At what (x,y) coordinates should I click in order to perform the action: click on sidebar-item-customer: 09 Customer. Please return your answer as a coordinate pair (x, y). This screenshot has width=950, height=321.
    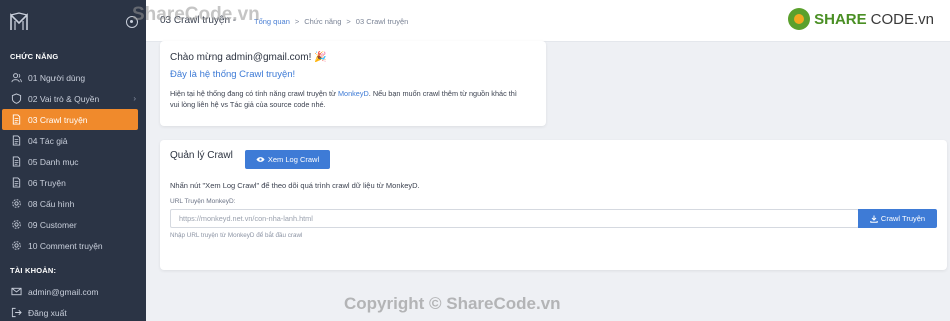
    Looking at the image, I should click on (73, 224).